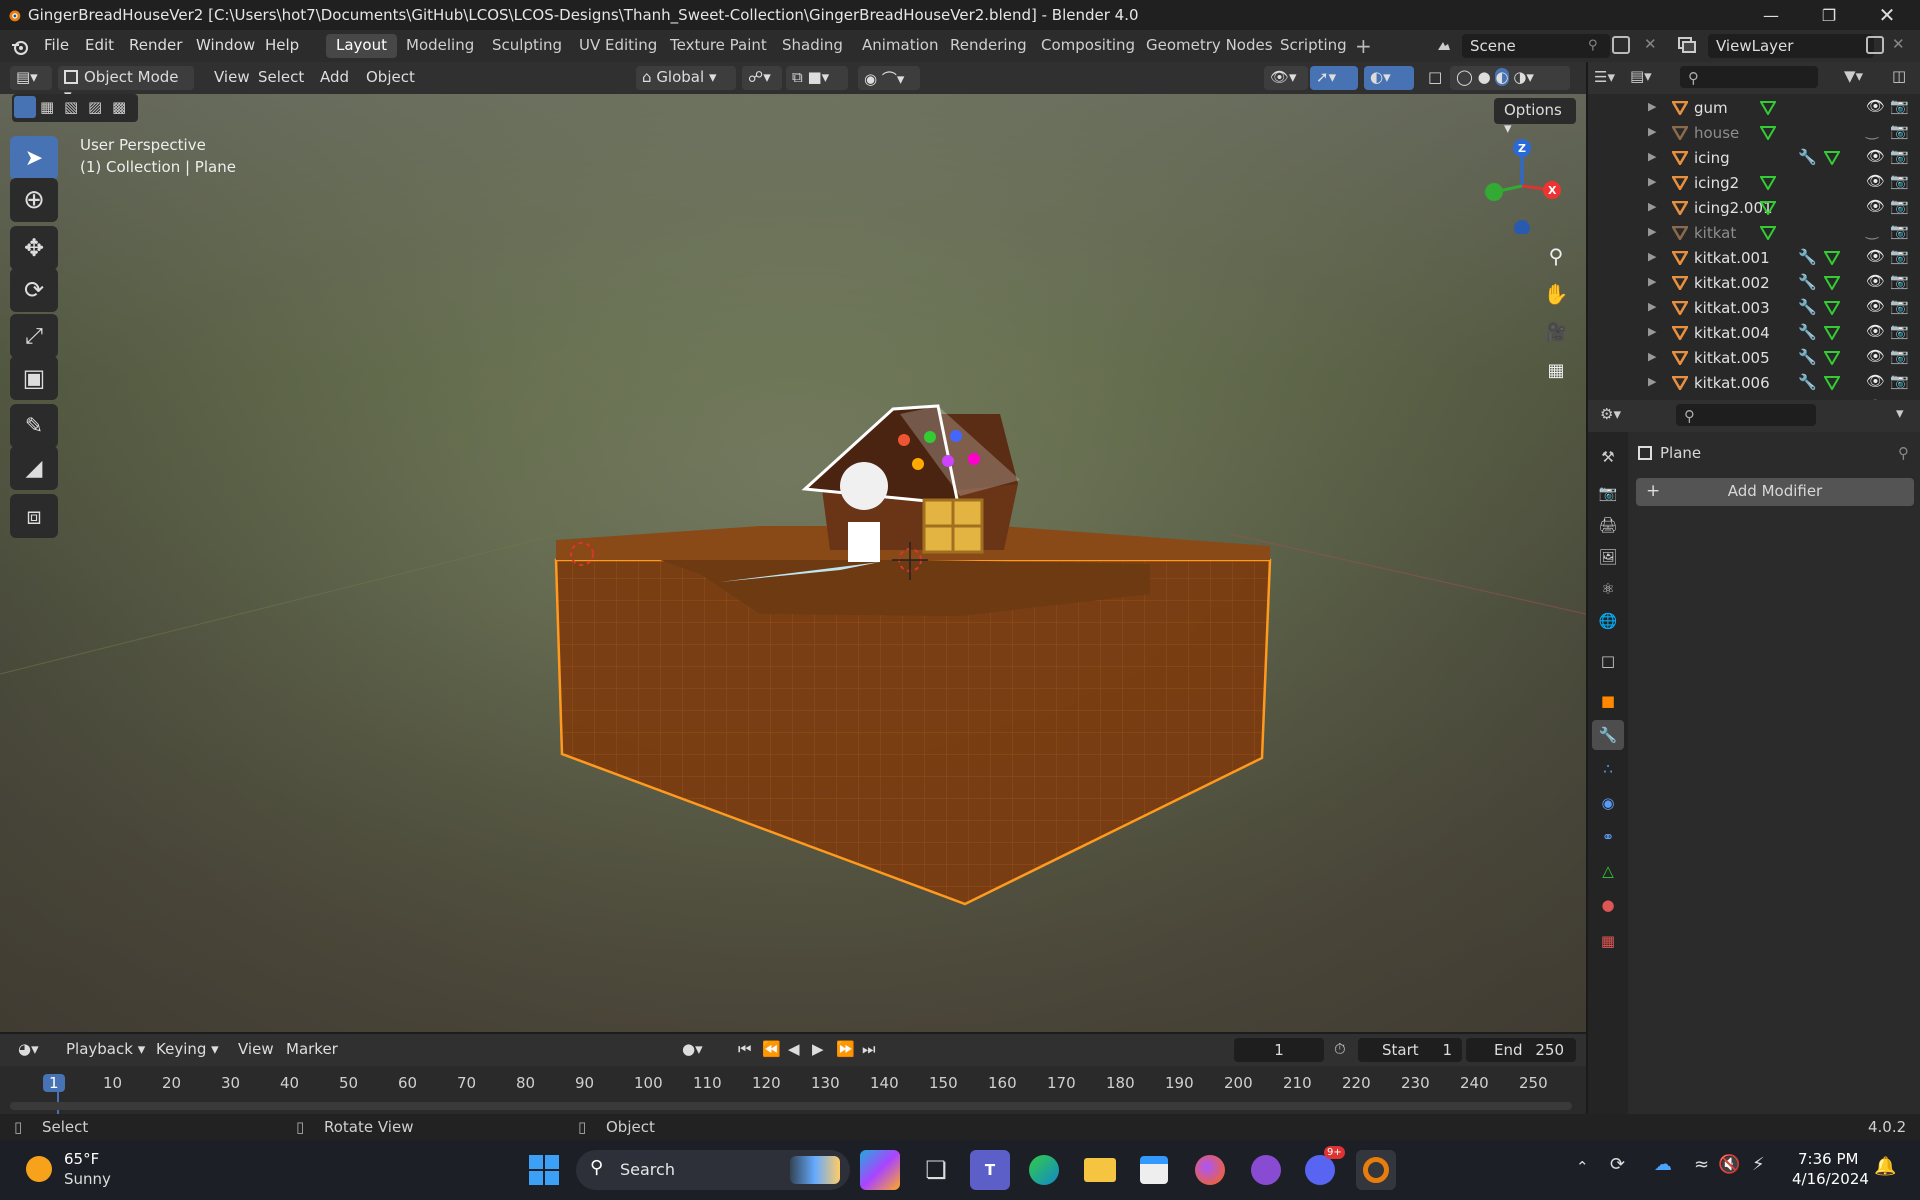  What do you see at coordinates (713, 1170) in the screenshot?
I see `taskbar-search: ⚲ Search` at bounding box center [713, 1170].